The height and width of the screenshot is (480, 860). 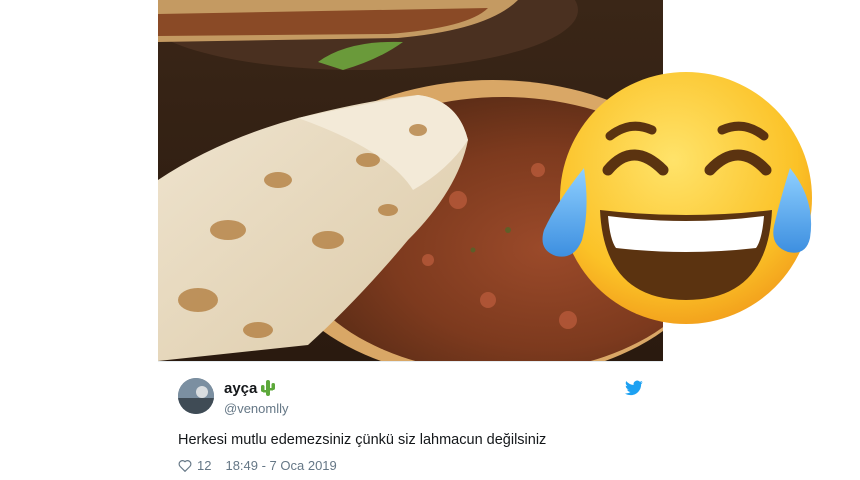 I want to click on twitter-bird-icon, so click(x=634, y=388).